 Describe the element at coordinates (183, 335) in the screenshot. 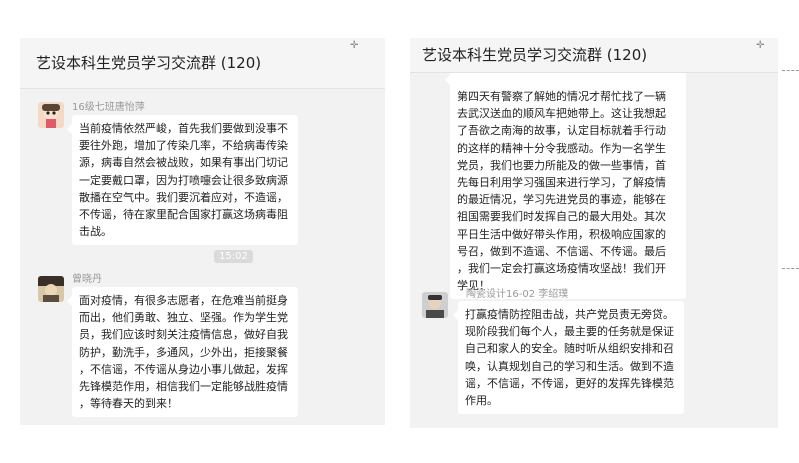

I see `message-line: 员，我们应该时刻关注疫情信息，做好自我` at that location.